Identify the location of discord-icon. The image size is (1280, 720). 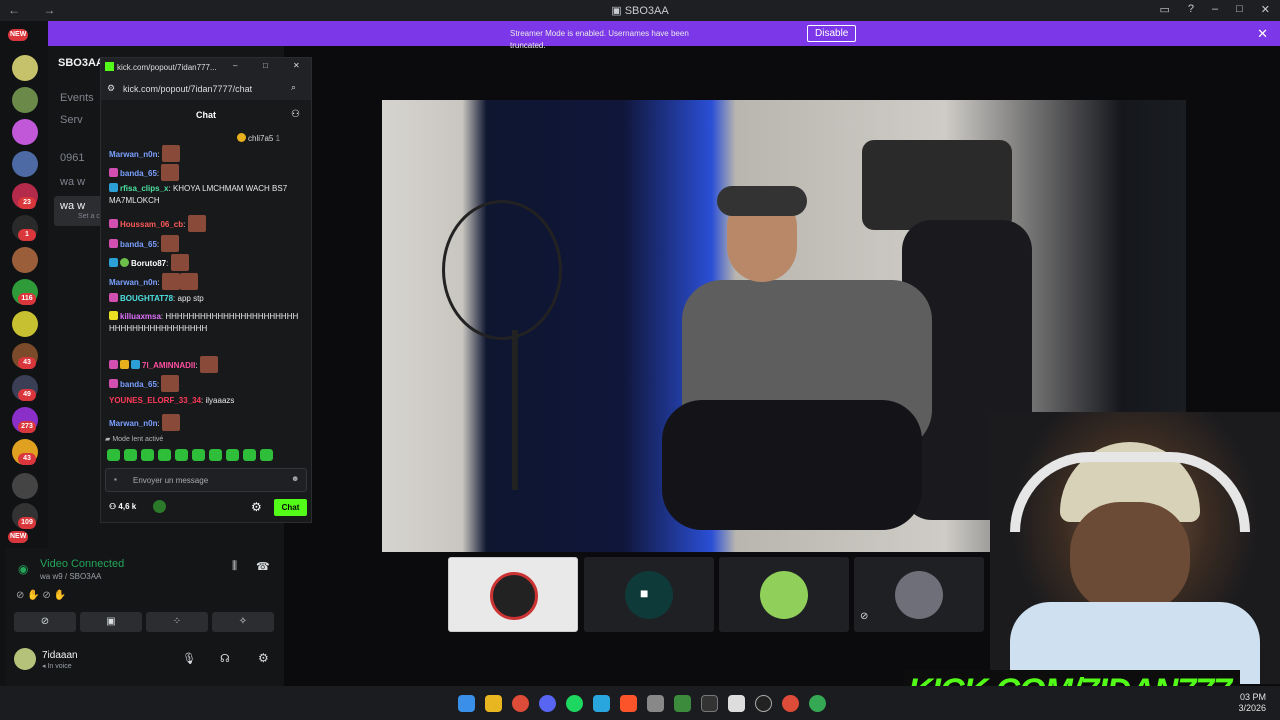
(547, 703).